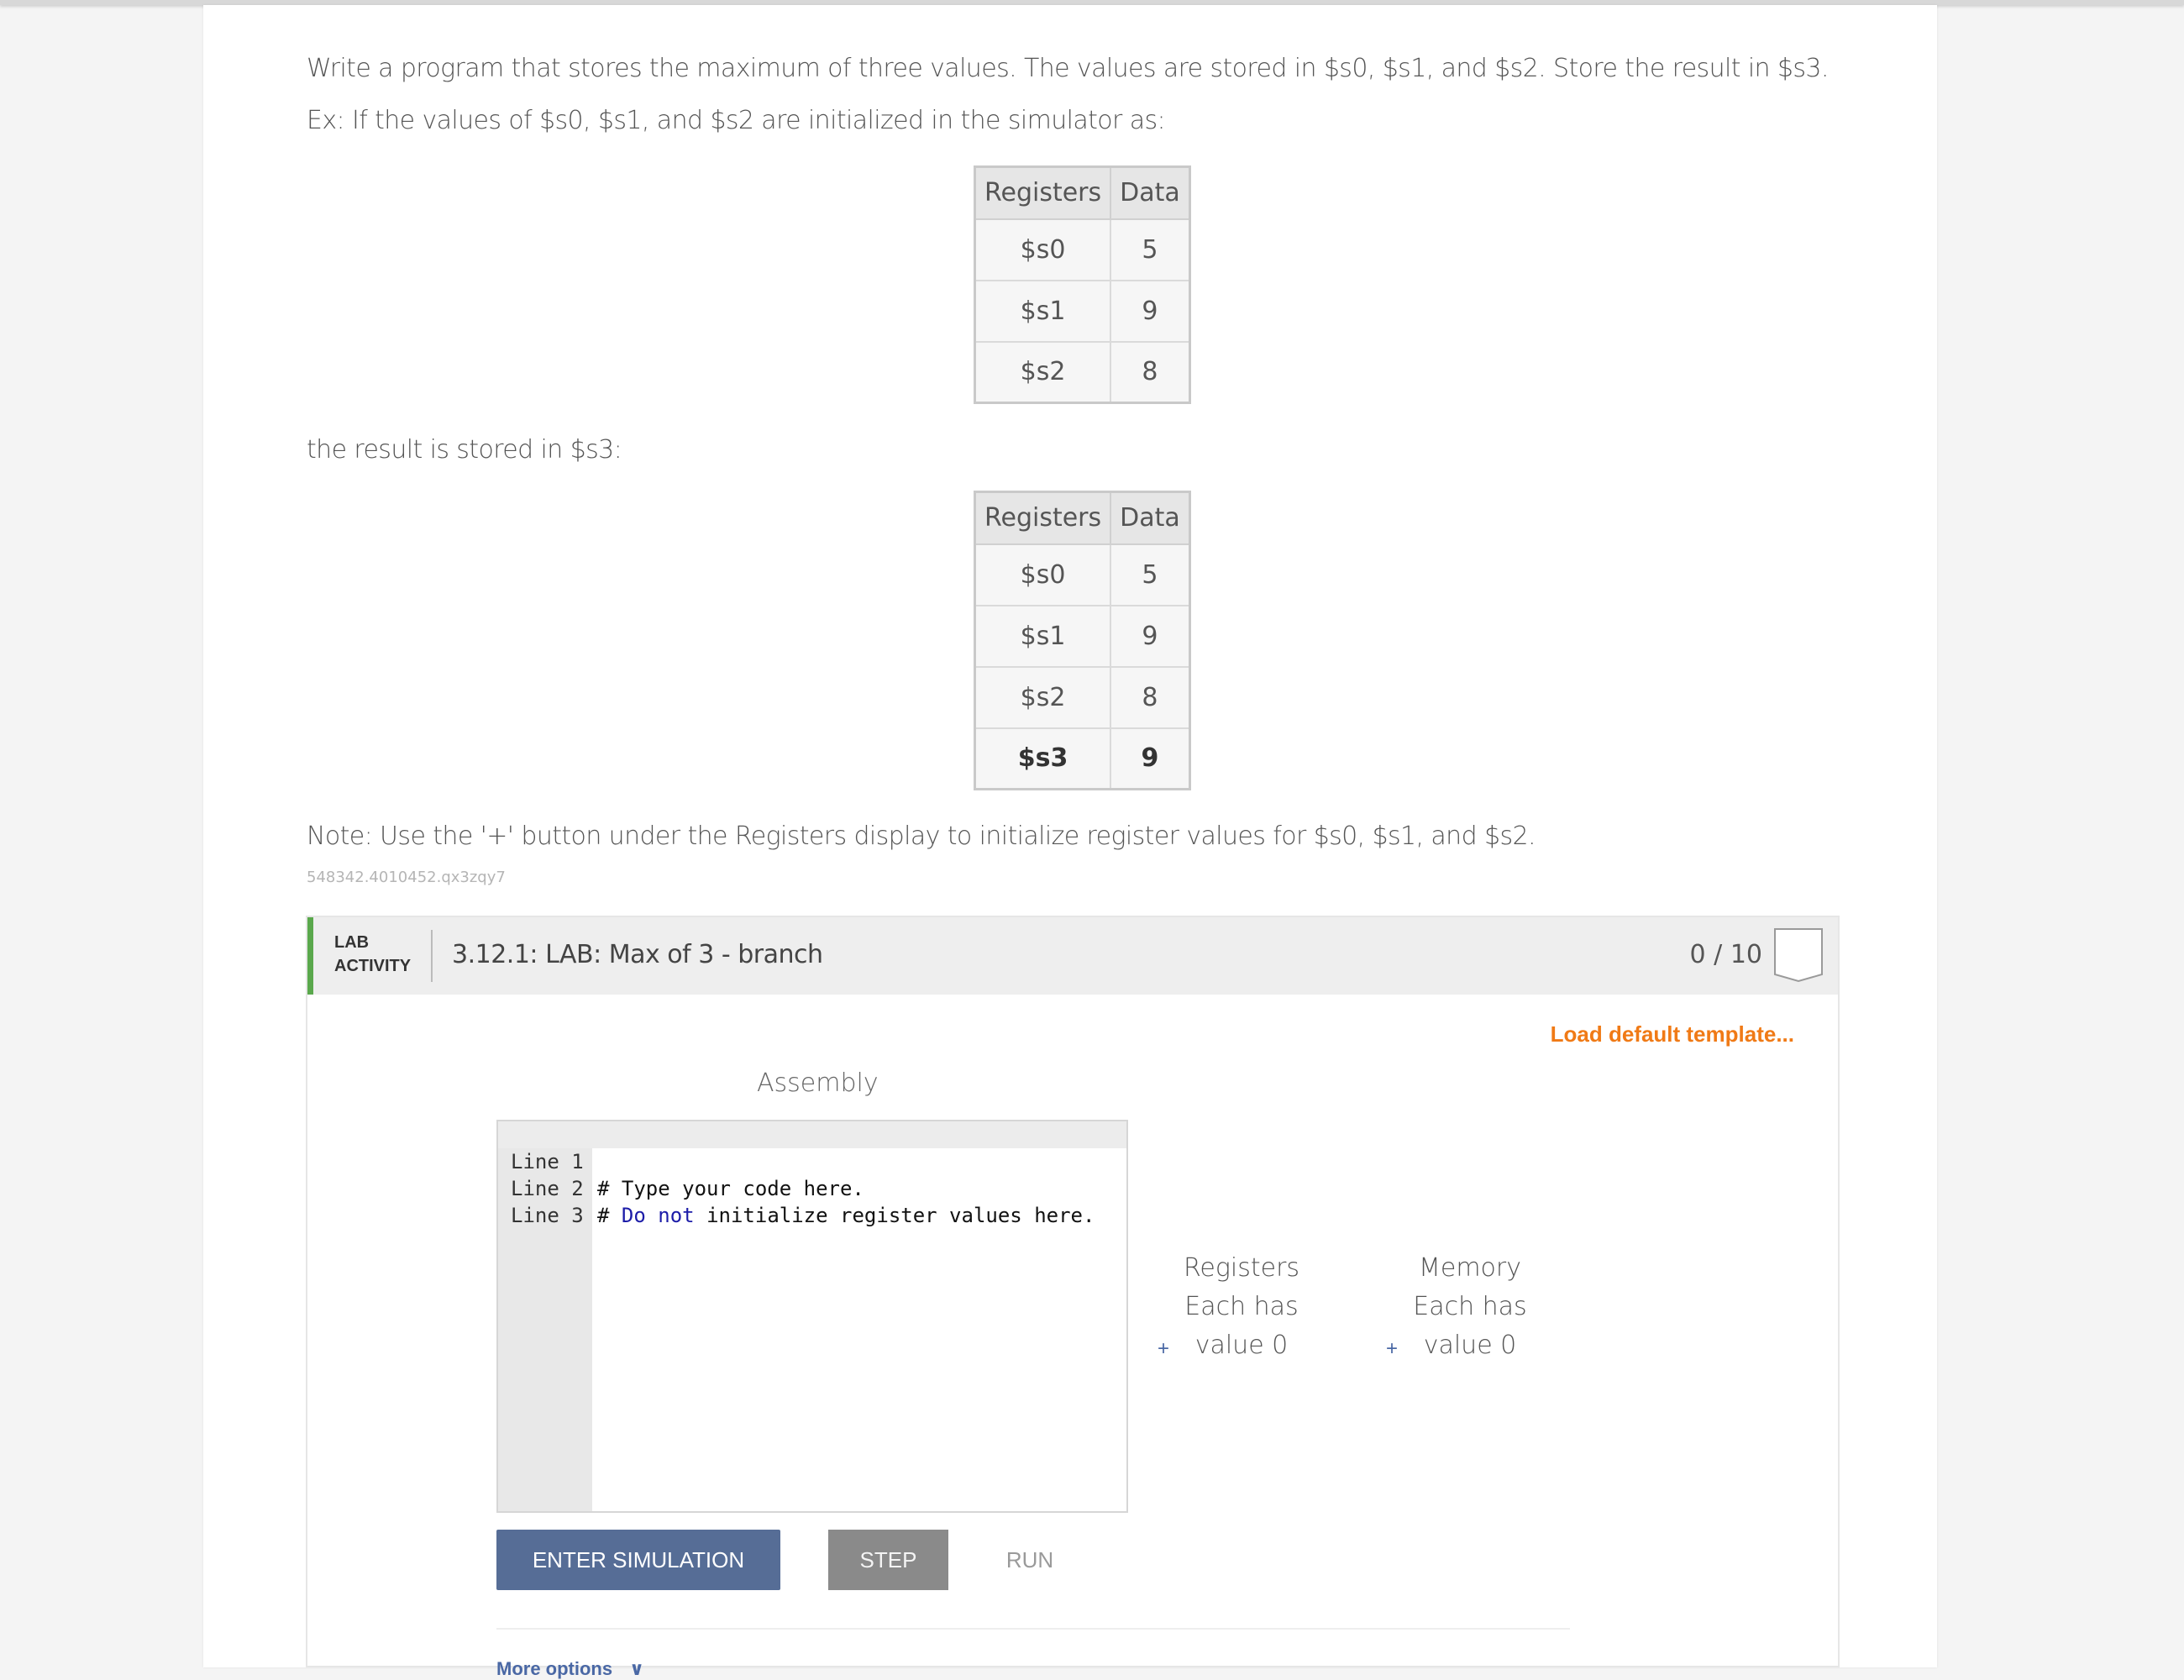 The width and height of the screenshot is (2184, 1680). Describe the element at coordinates (818, 1083) in the screenshot. I see `editor-label: Assembly` at that location.